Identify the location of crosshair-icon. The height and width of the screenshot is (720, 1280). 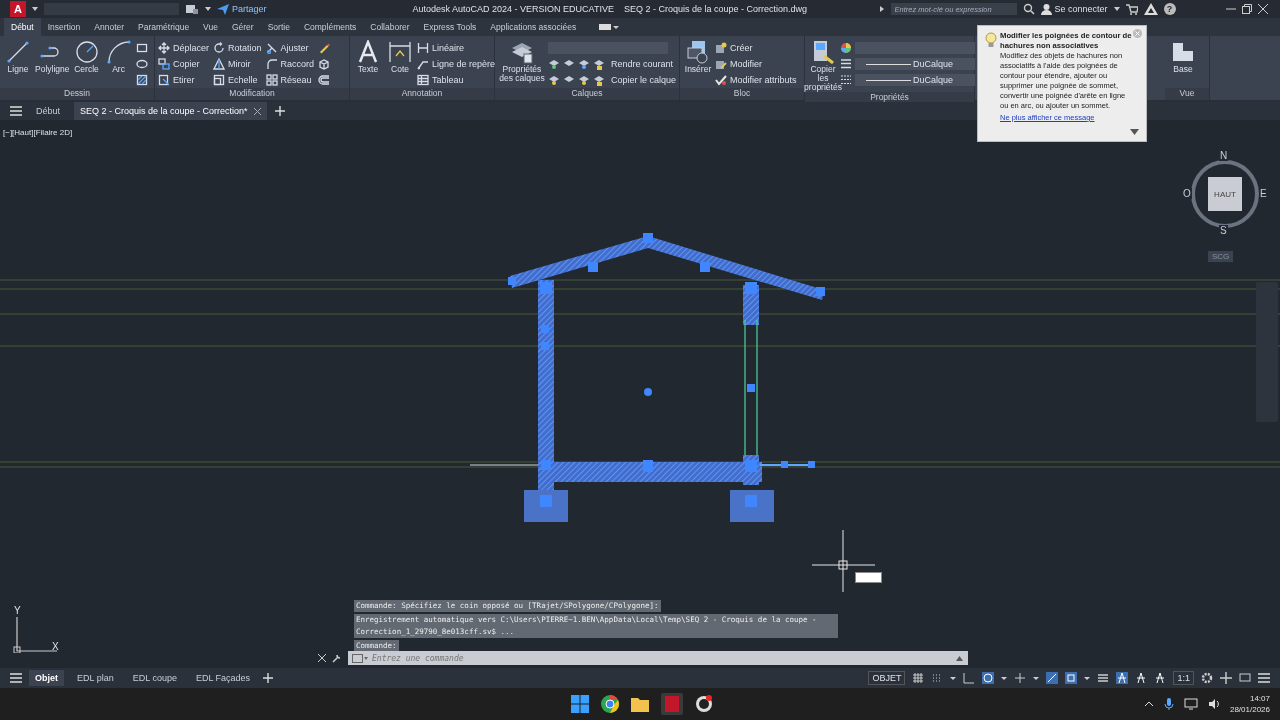
(1020, 678).